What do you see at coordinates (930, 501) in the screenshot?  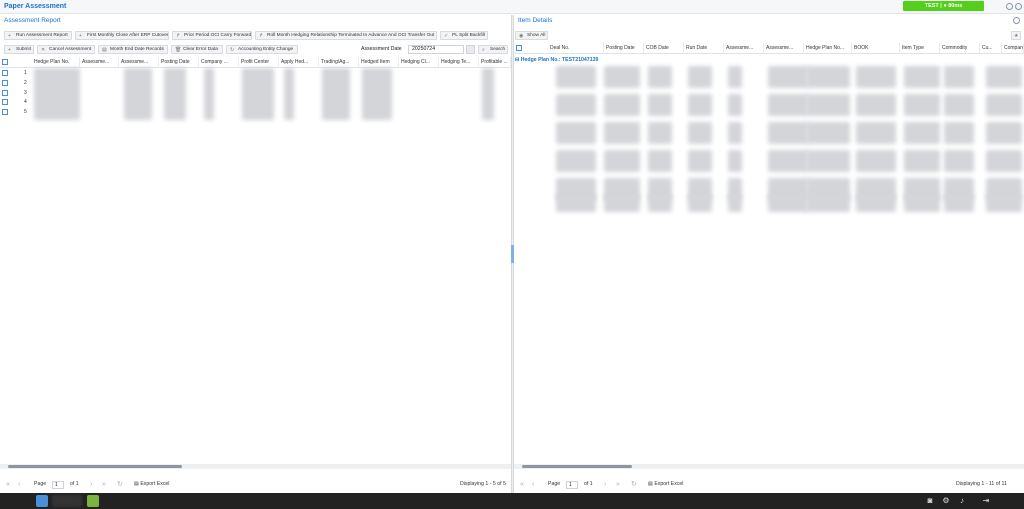 I see `user-icon: ◙` at bounding box center [930, 501].